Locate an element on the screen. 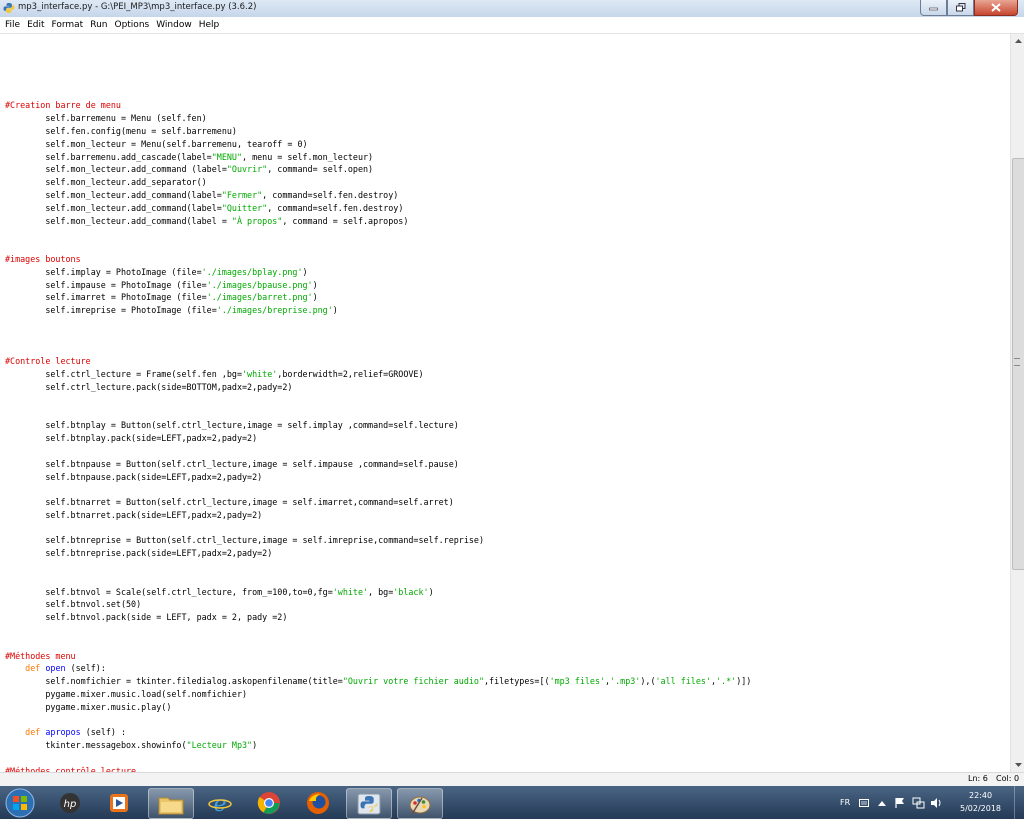  menu-edit: Edit is located at coordinates (35, 25).